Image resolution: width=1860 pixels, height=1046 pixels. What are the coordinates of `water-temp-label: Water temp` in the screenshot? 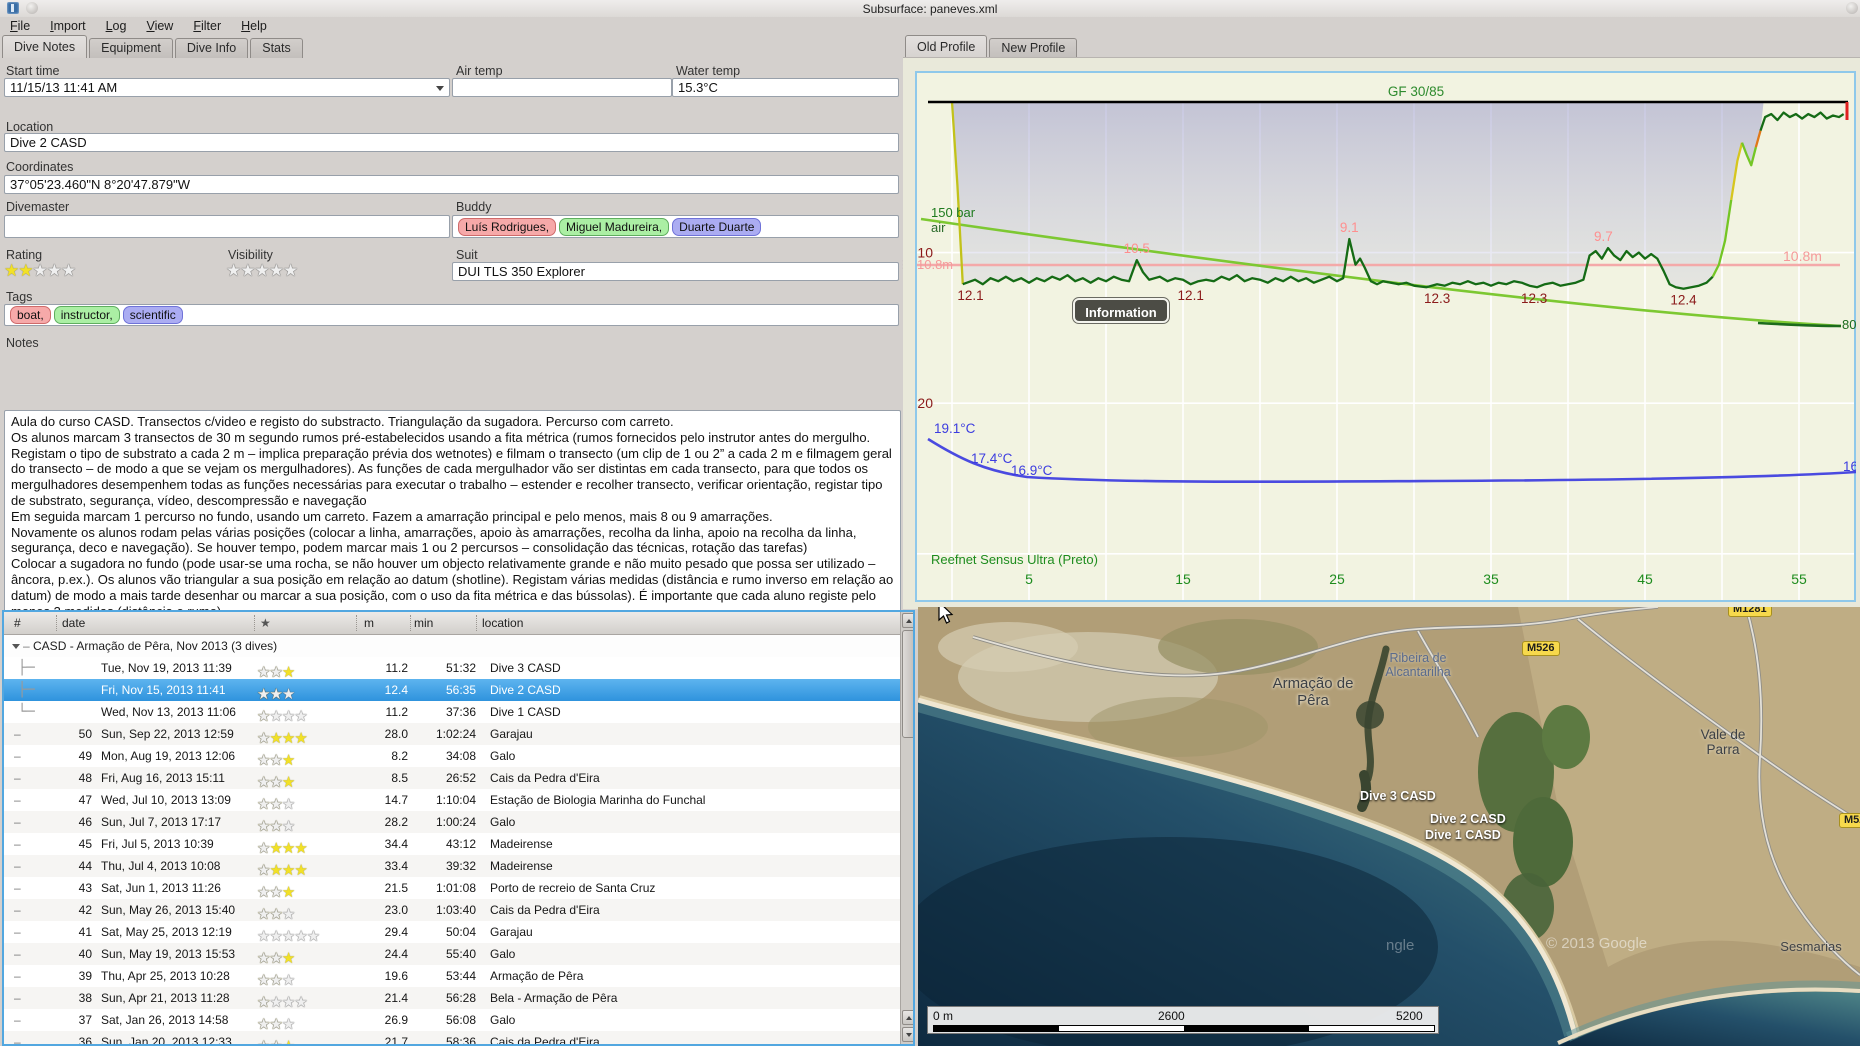 It's located at (708, 71).